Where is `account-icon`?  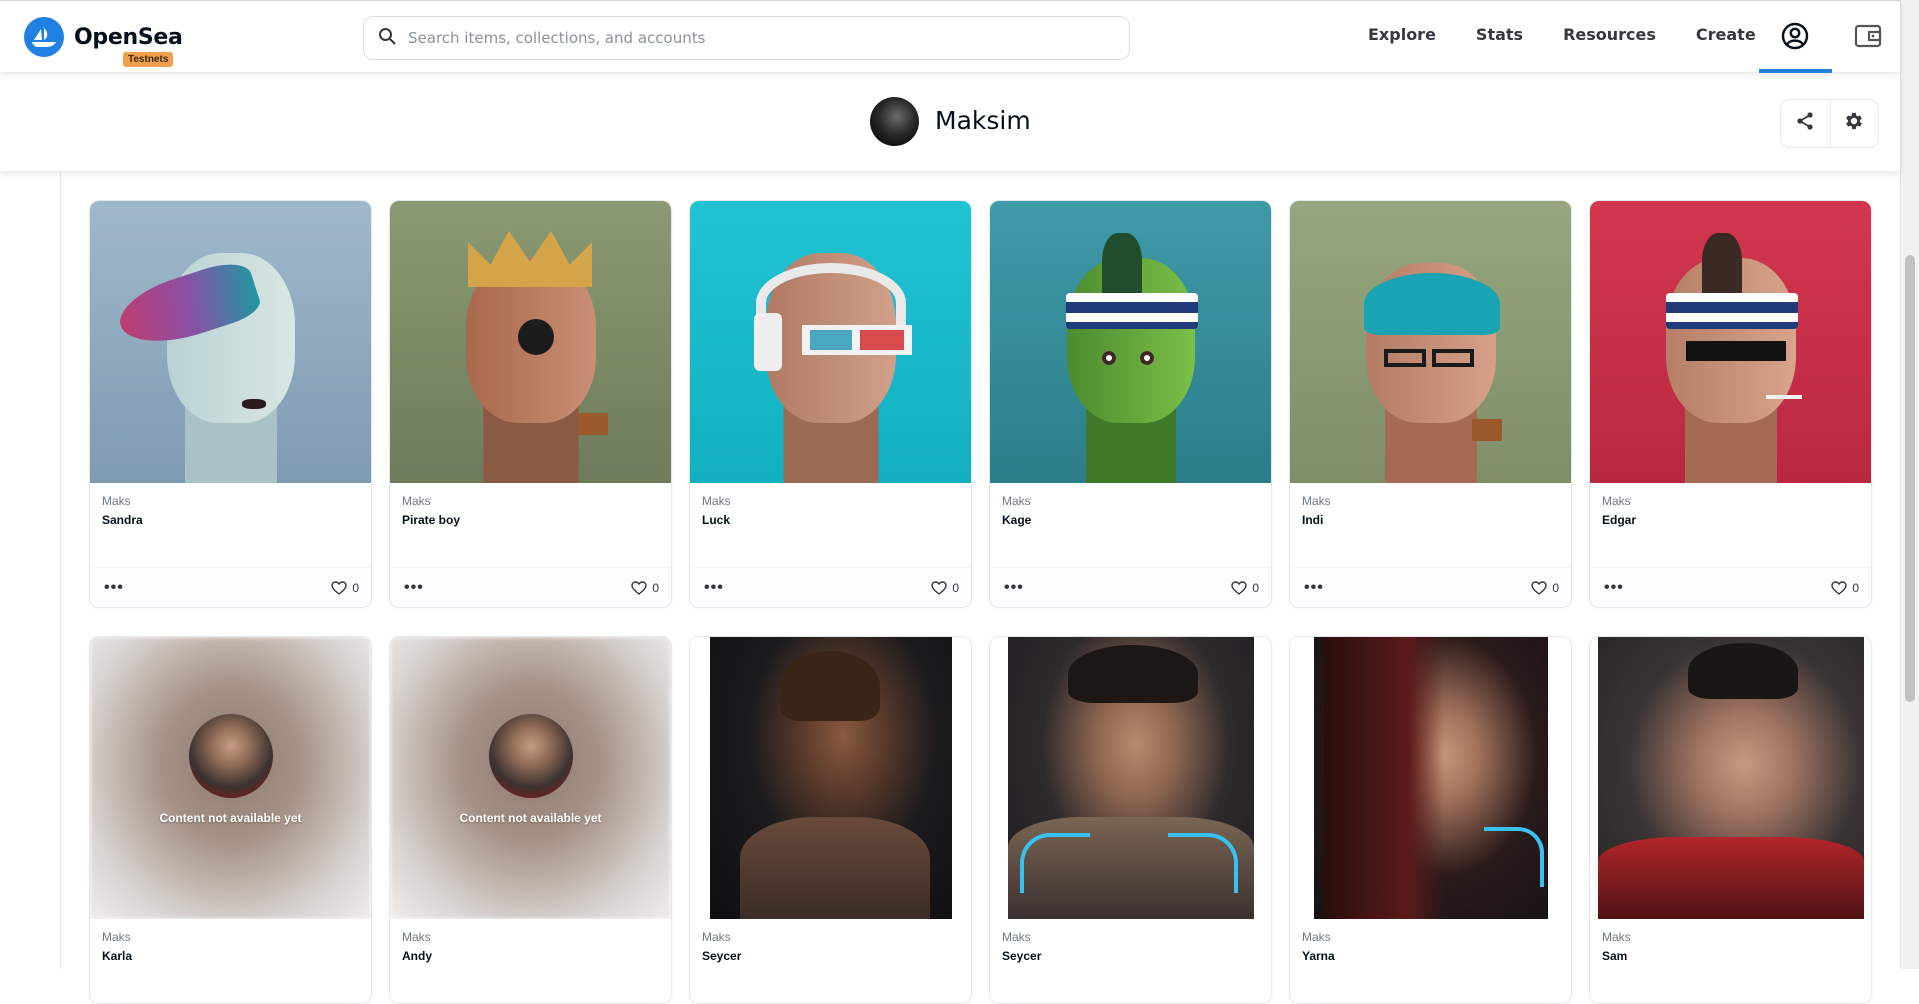
account-icon is located at coordinates (1795, 36).